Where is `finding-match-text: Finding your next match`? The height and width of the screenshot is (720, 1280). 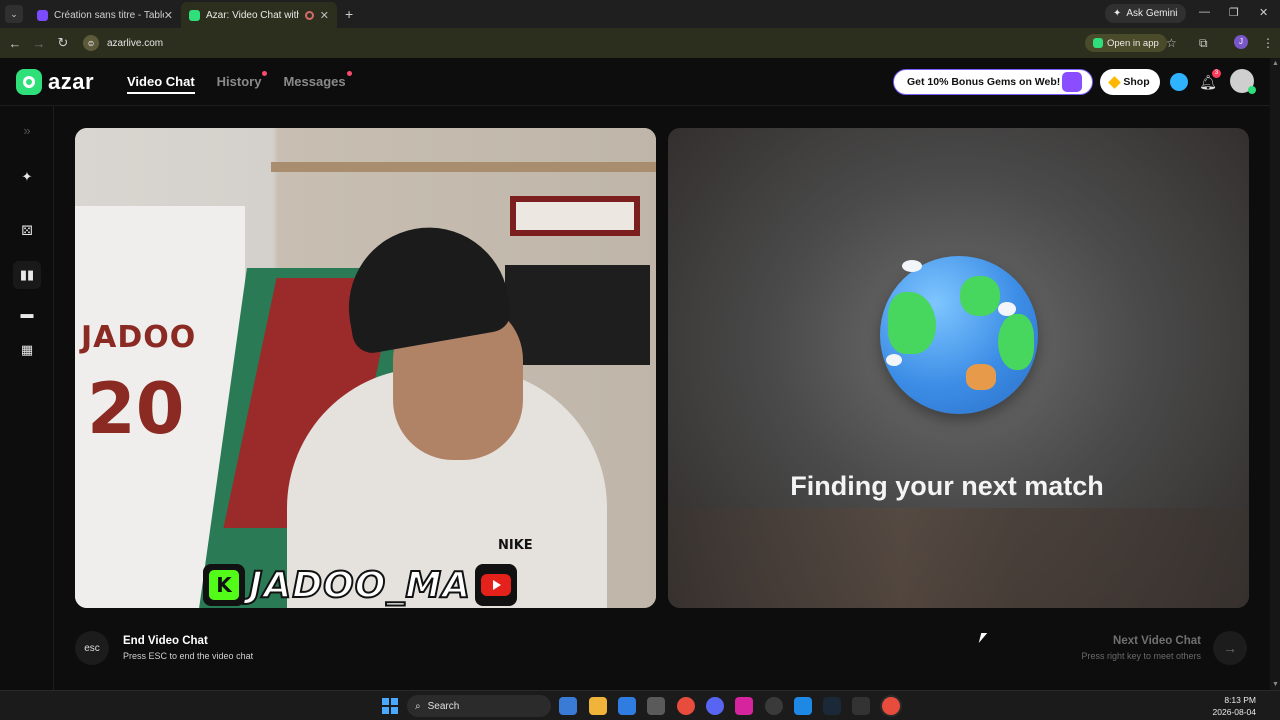 finding-match-text: Finding your next match is located at coordinates (947, 486).